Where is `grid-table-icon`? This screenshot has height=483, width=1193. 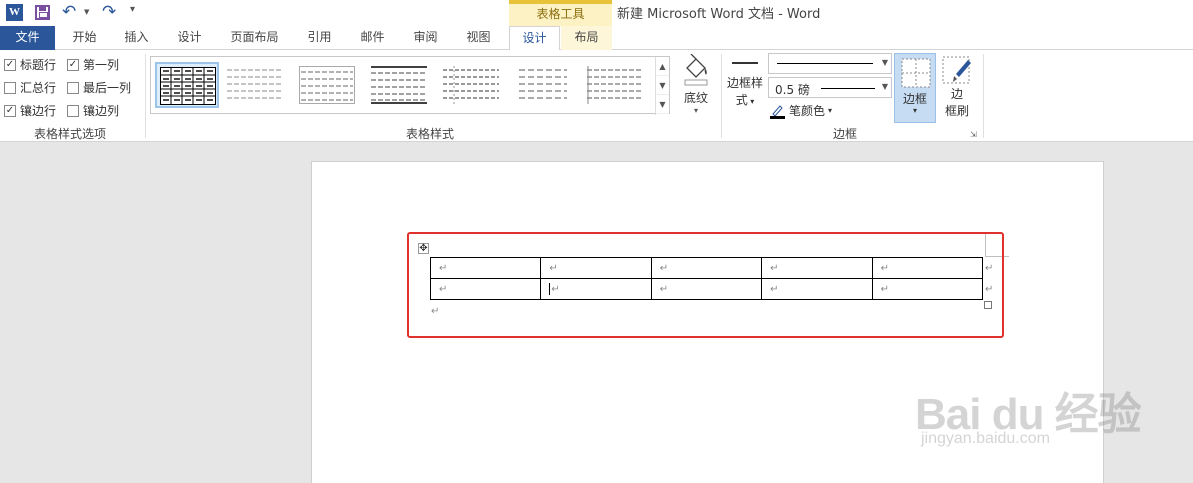
grid-table-icon is located at coordinates (188, 86).